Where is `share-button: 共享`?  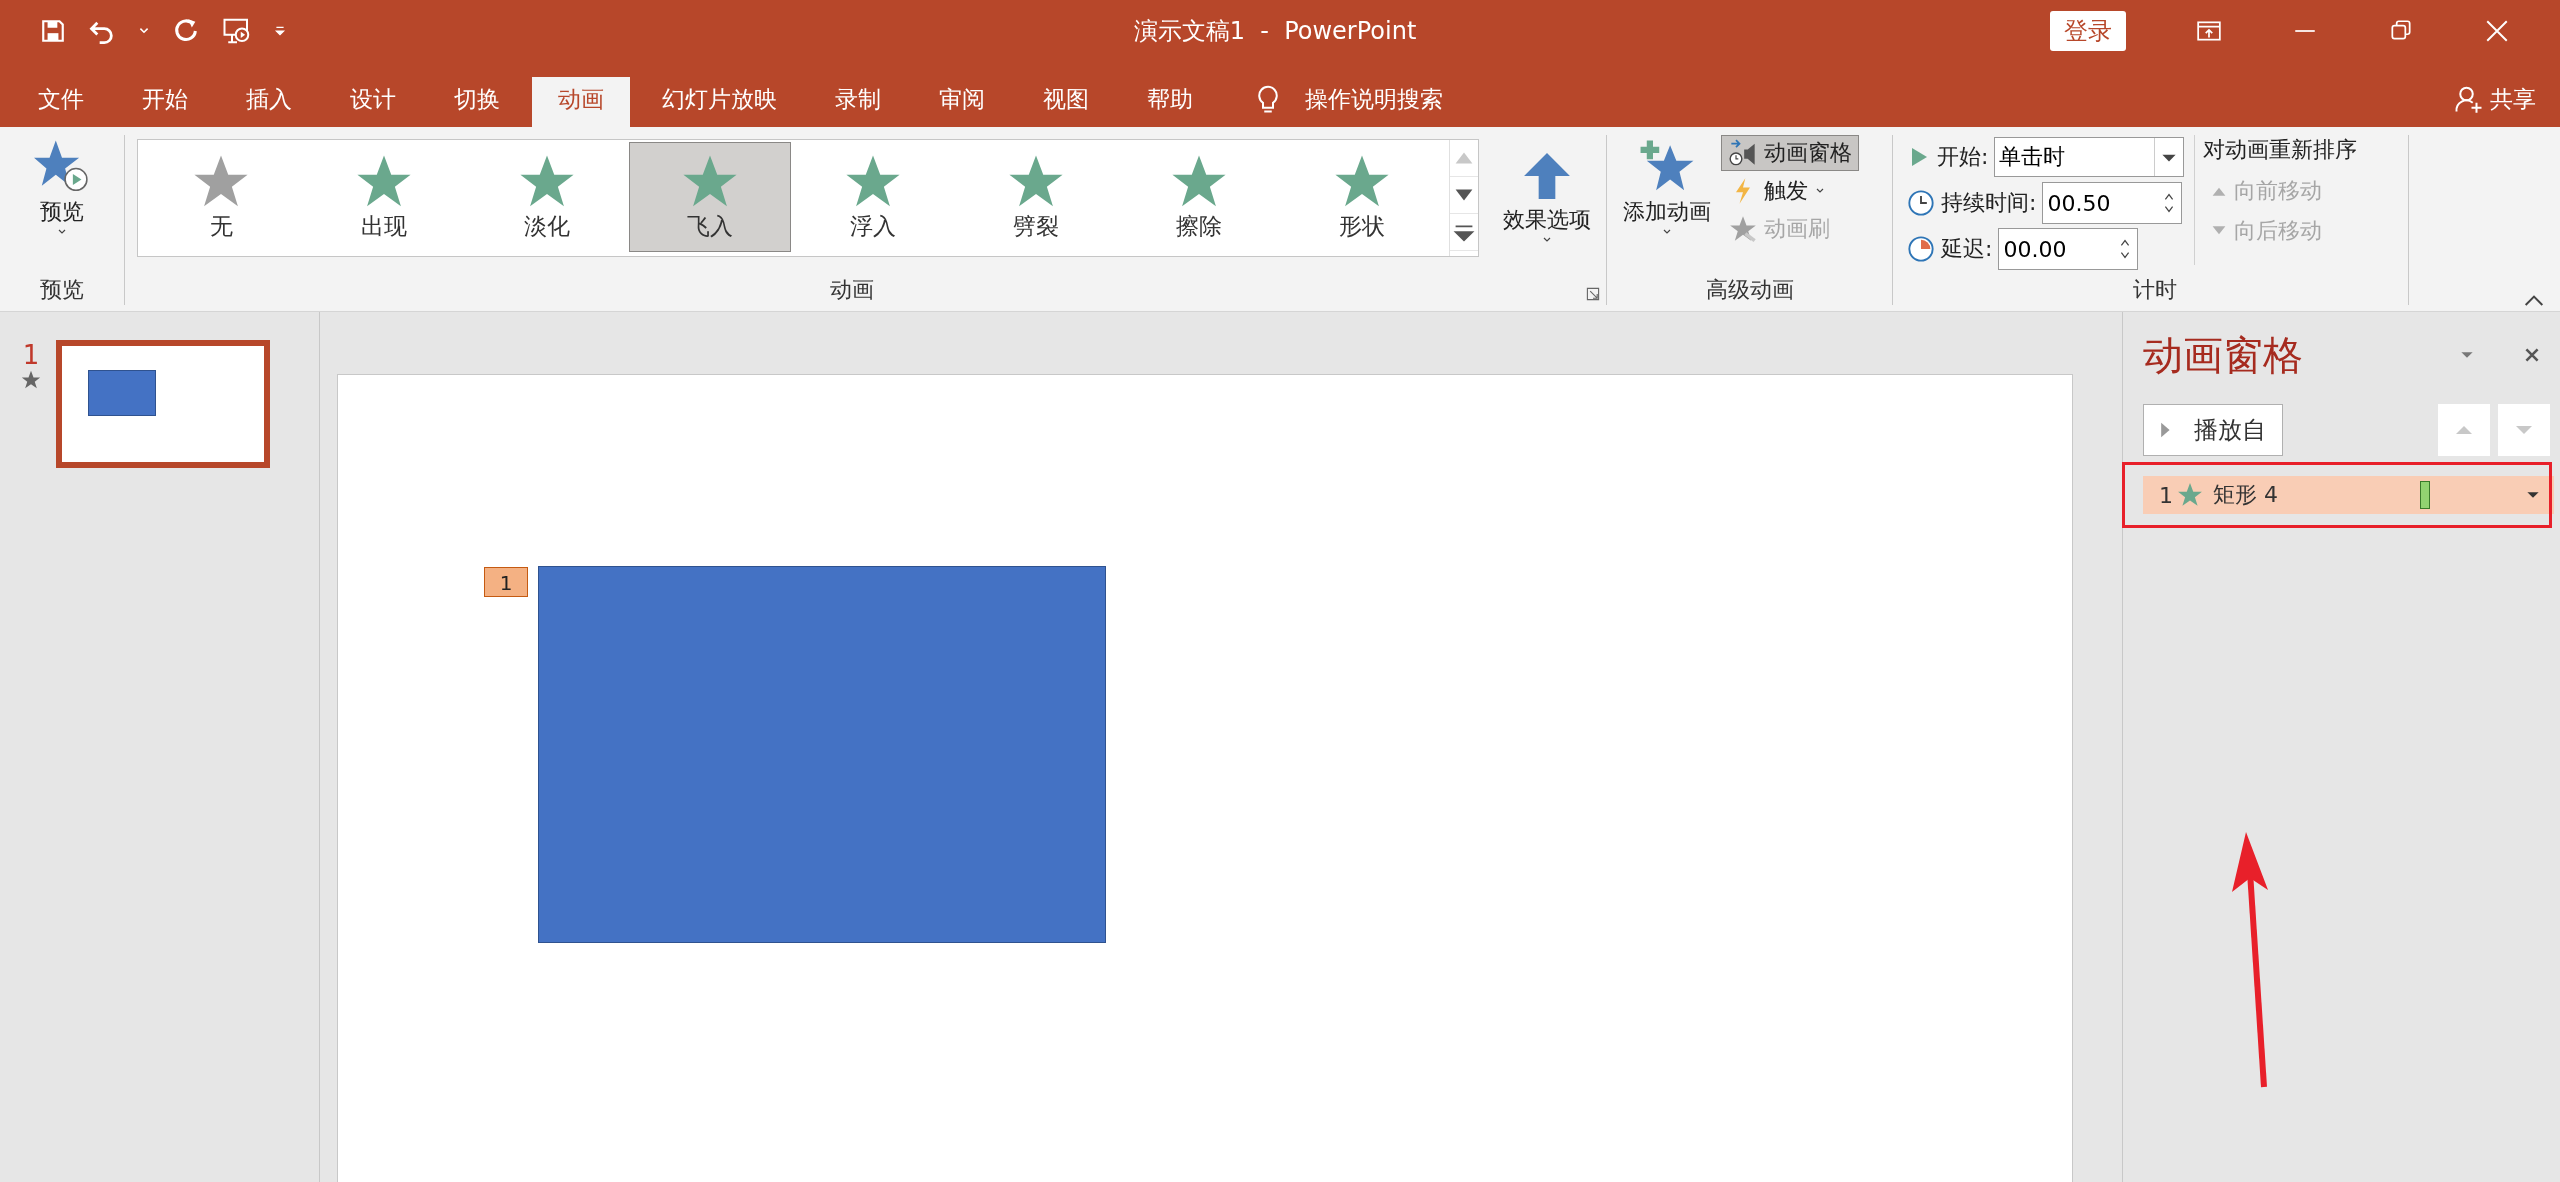
share-button: 共享 is located at coordinates (2513, 99).